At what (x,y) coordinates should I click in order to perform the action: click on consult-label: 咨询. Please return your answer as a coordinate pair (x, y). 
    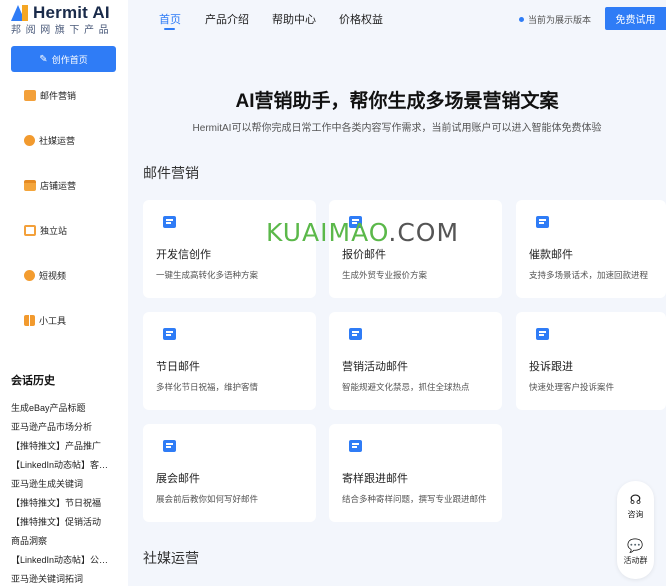
    Looking at the image, I should click on (635, 514).